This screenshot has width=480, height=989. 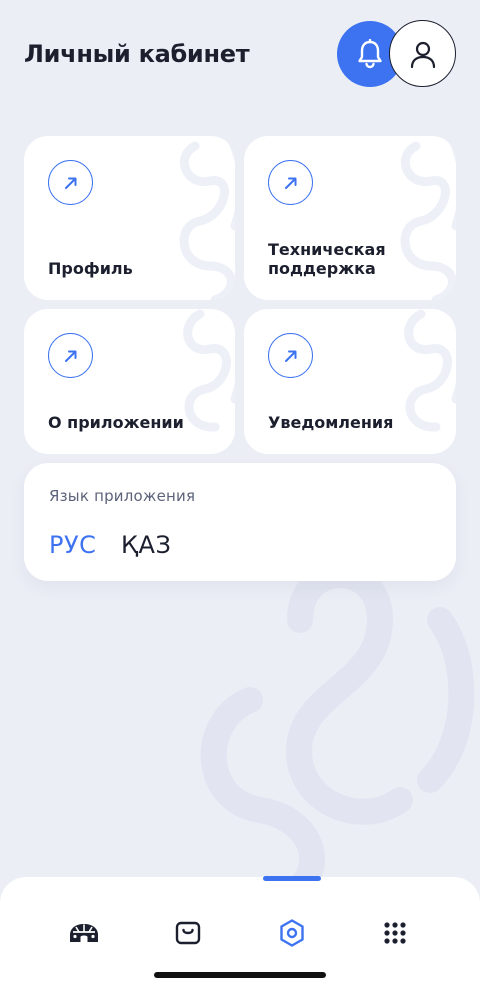 What do you see at coordinates (292, 878) in the screenshot?
I see `active-tab-indicator` at bounding box center [292, 878].